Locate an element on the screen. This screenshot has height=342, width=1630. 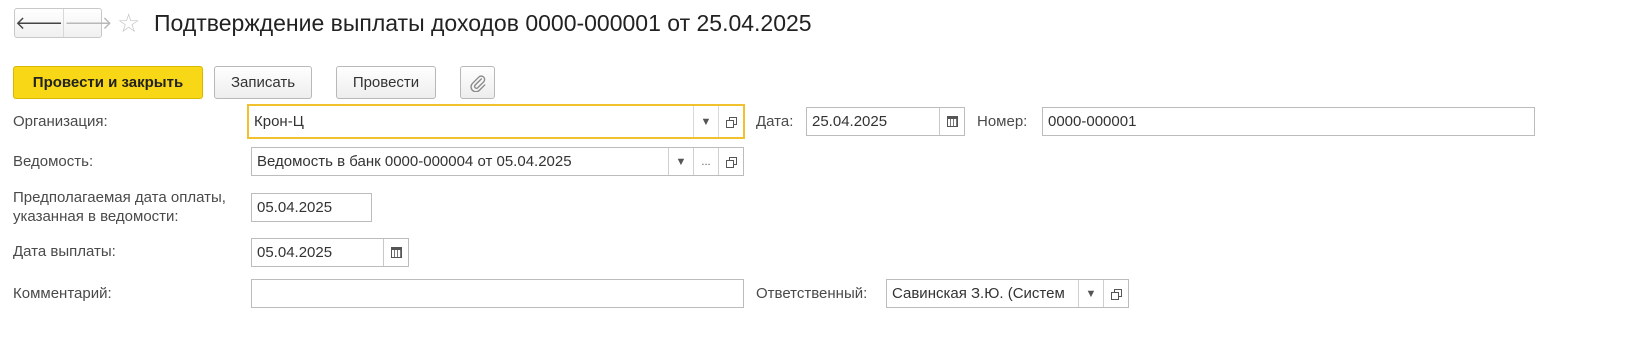
payment-date-label: Дата выплаты: is located at coordinates (64, 251).